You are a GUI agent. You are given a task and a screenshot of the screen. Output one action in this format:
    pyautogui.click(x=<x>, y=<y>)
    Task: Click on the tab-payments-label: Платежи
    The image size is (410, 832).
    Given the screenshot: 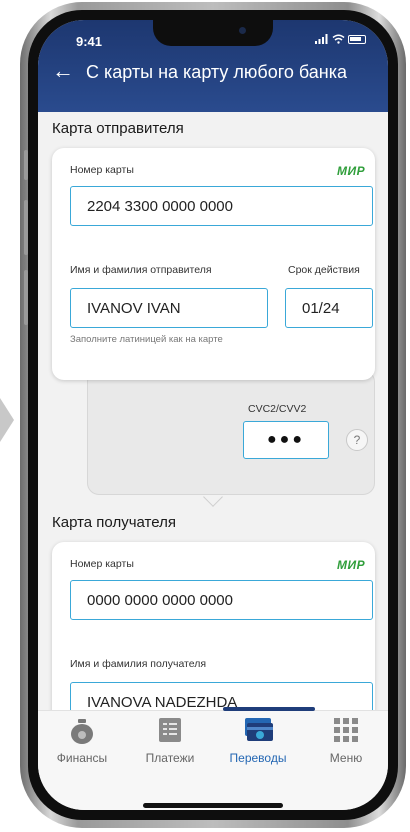 What is the action you would take?
    pyautogui.click(x=170, y=758)
    